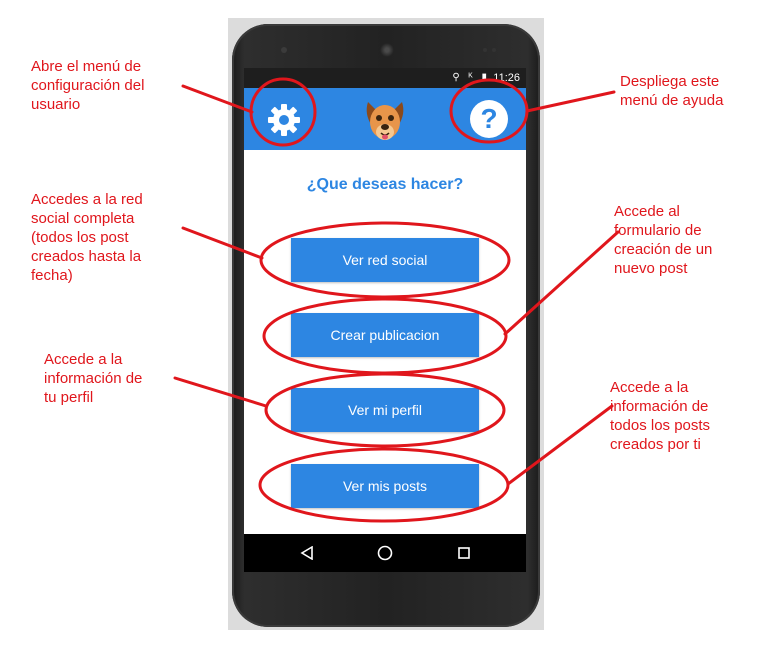 The width and height of the screenshot is (773, 662). What do you see at coordinates (385, 335) in the screenshot?
I see `crear-publicacion-button: Crear publicacion` at bounding box center [385, 335].